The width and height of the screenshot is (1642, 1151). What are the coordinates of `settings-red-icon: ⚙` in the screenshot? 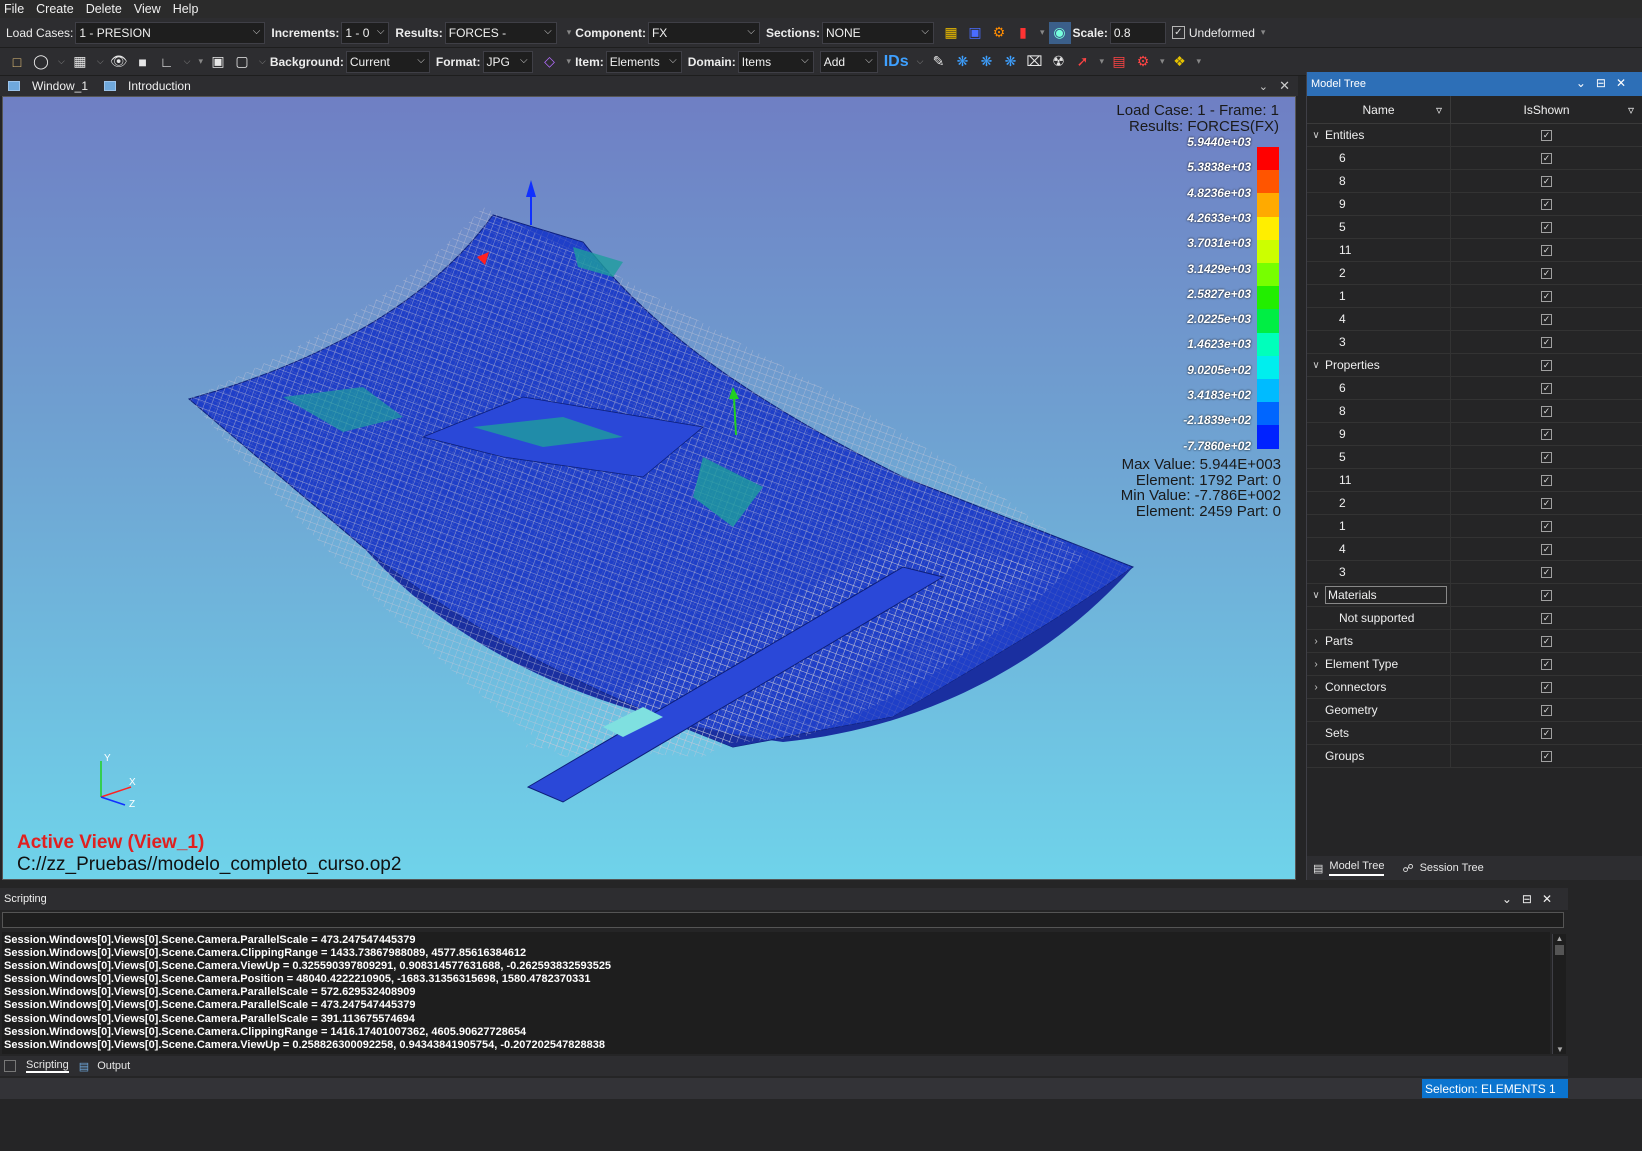 It's located at (1143, 62).